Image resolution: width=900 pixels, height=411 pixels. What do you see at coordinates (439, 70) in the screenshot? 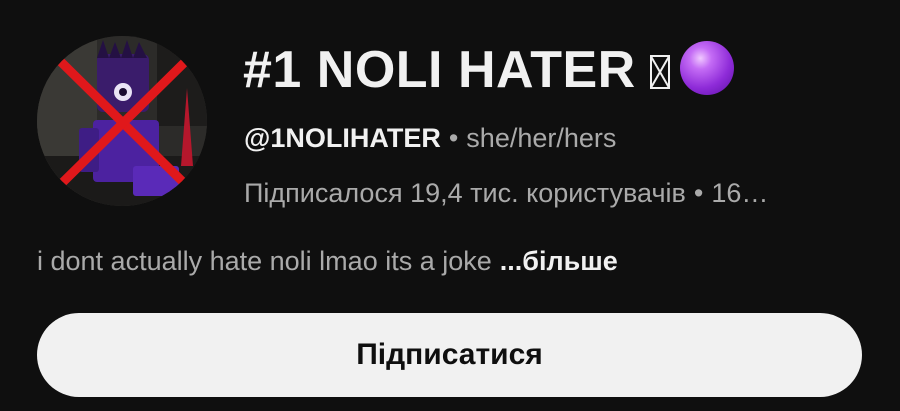
I see `channel-name-text: #1 NOLI HATER` at bounding box center [439, 70].